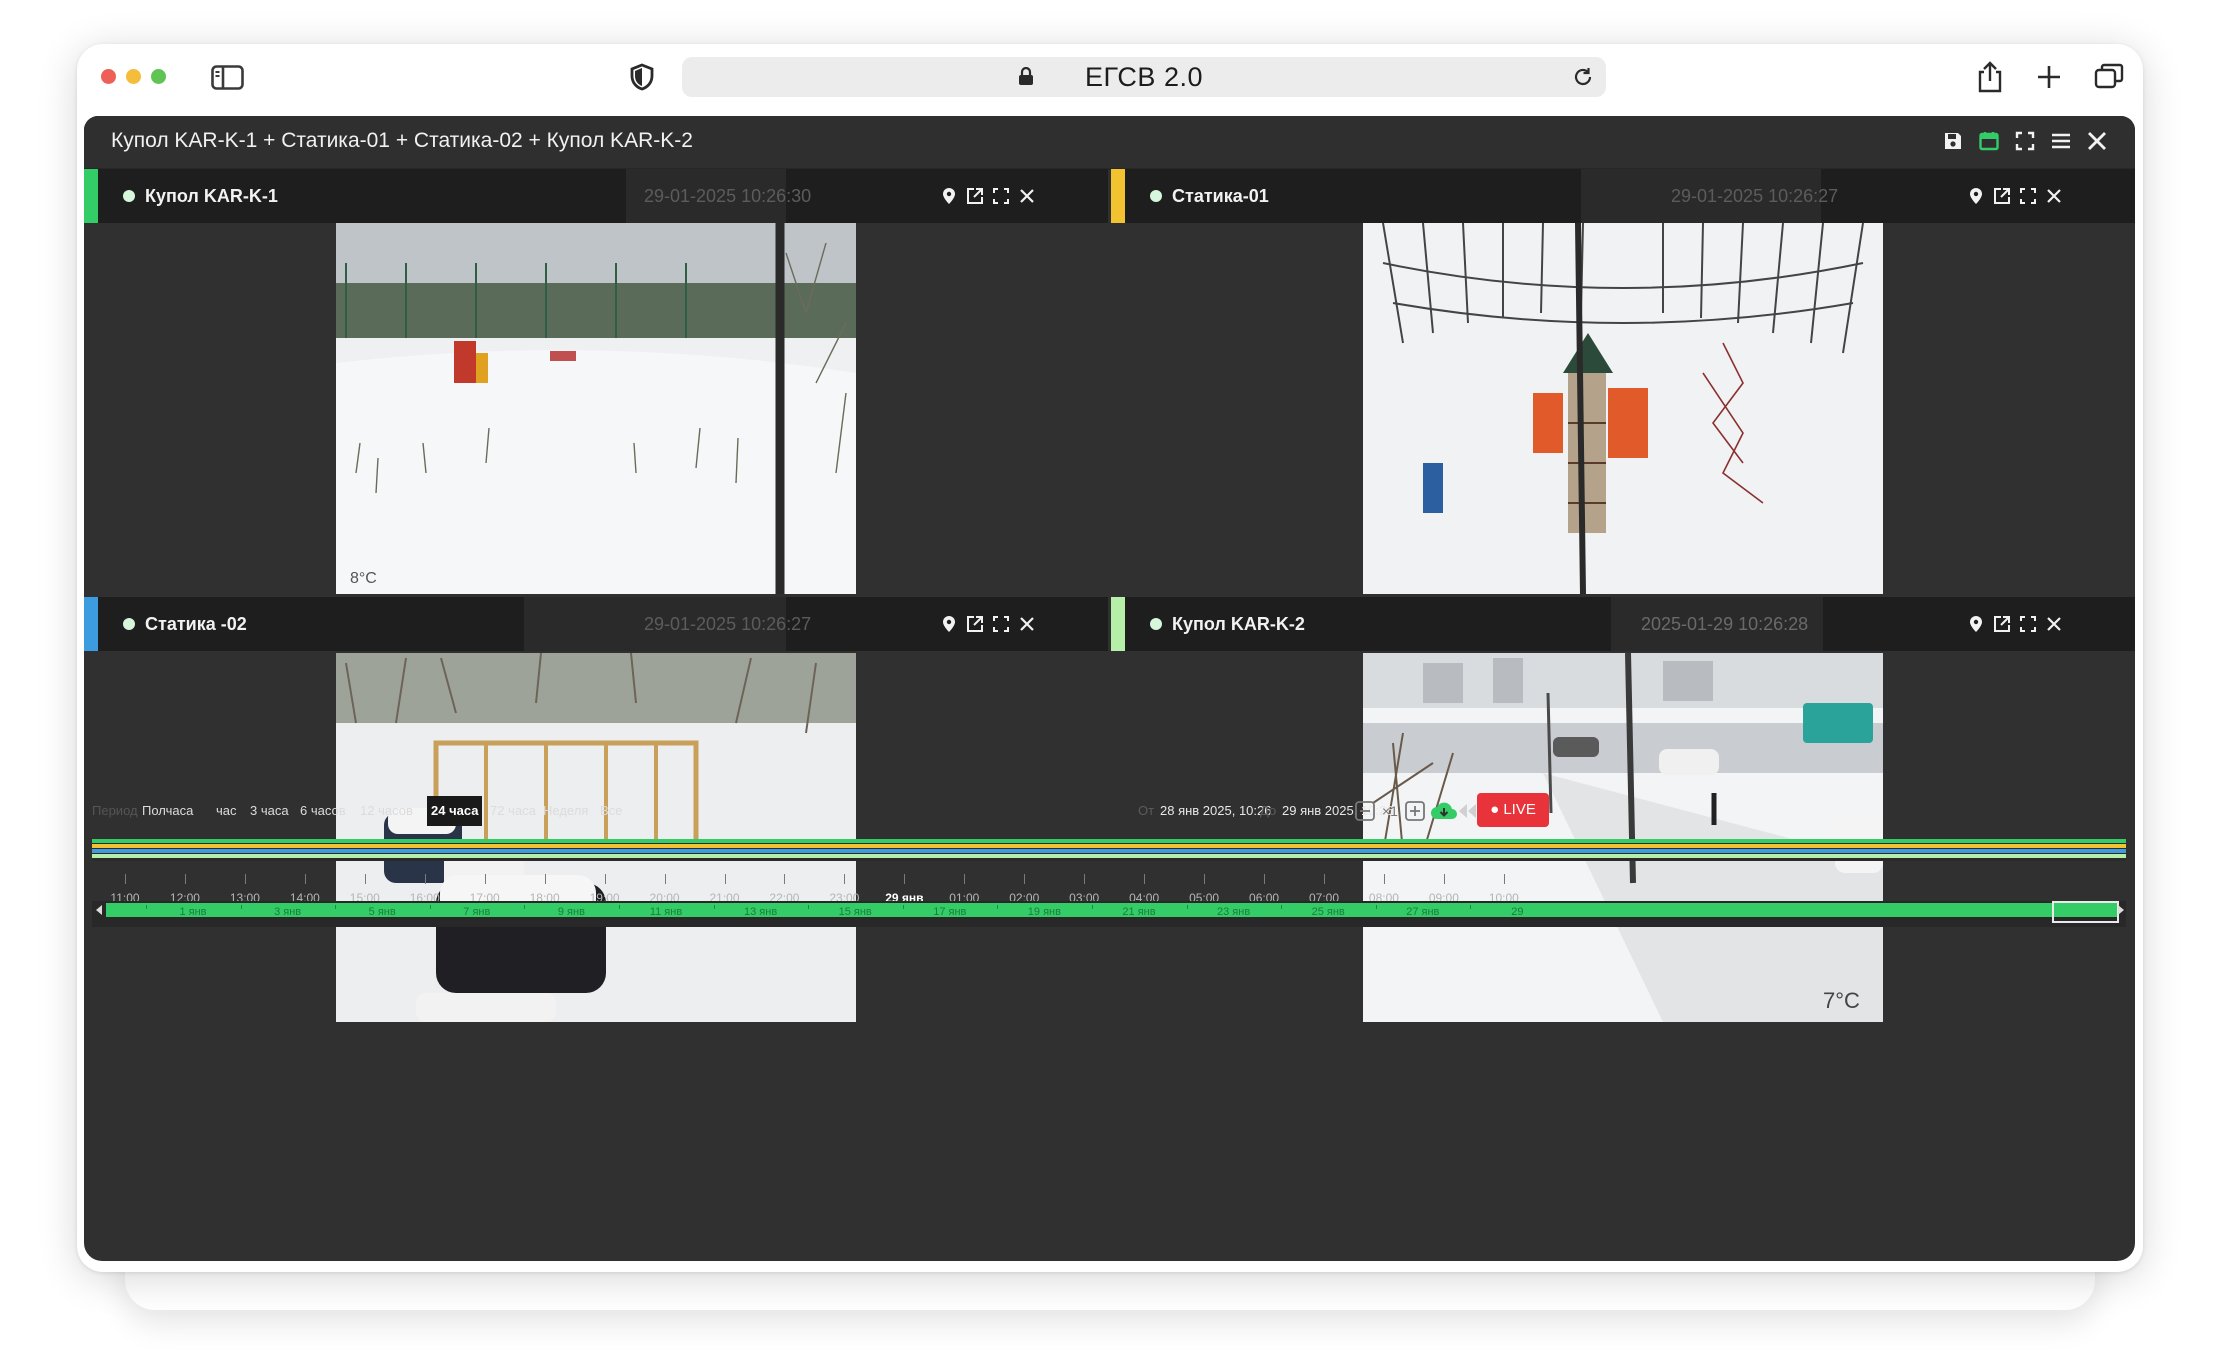 The width and height of the screenshot is (2220, 1359). What do you see at coordinates (1444, 811) in the screenshot?
I see `cloud-download-icon` at bounding box center [1444, 811].